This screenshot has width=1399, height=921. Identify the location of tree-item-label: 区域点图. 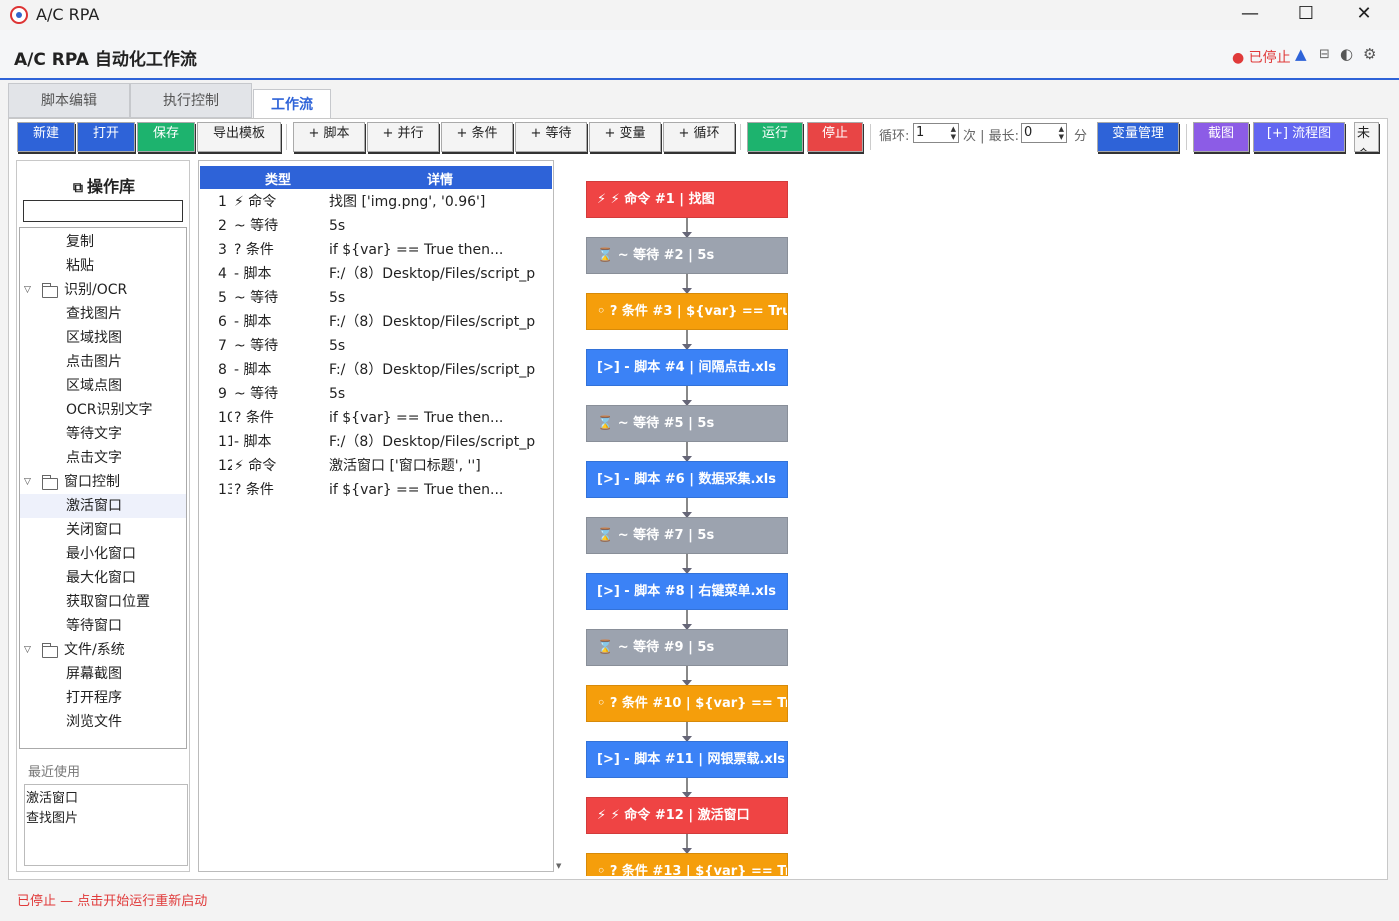
(94, 386).